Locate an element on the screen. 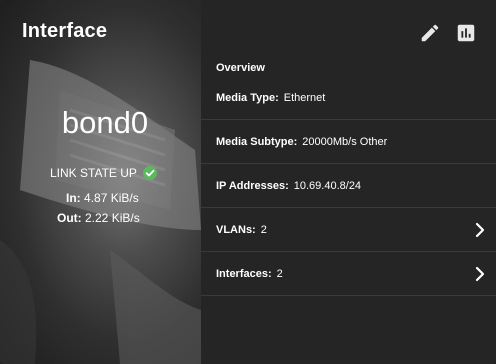 This screenshot has height=364, width=496. media-subtype-value: 20000Mb/s Other is located at coordinates (345, 141).